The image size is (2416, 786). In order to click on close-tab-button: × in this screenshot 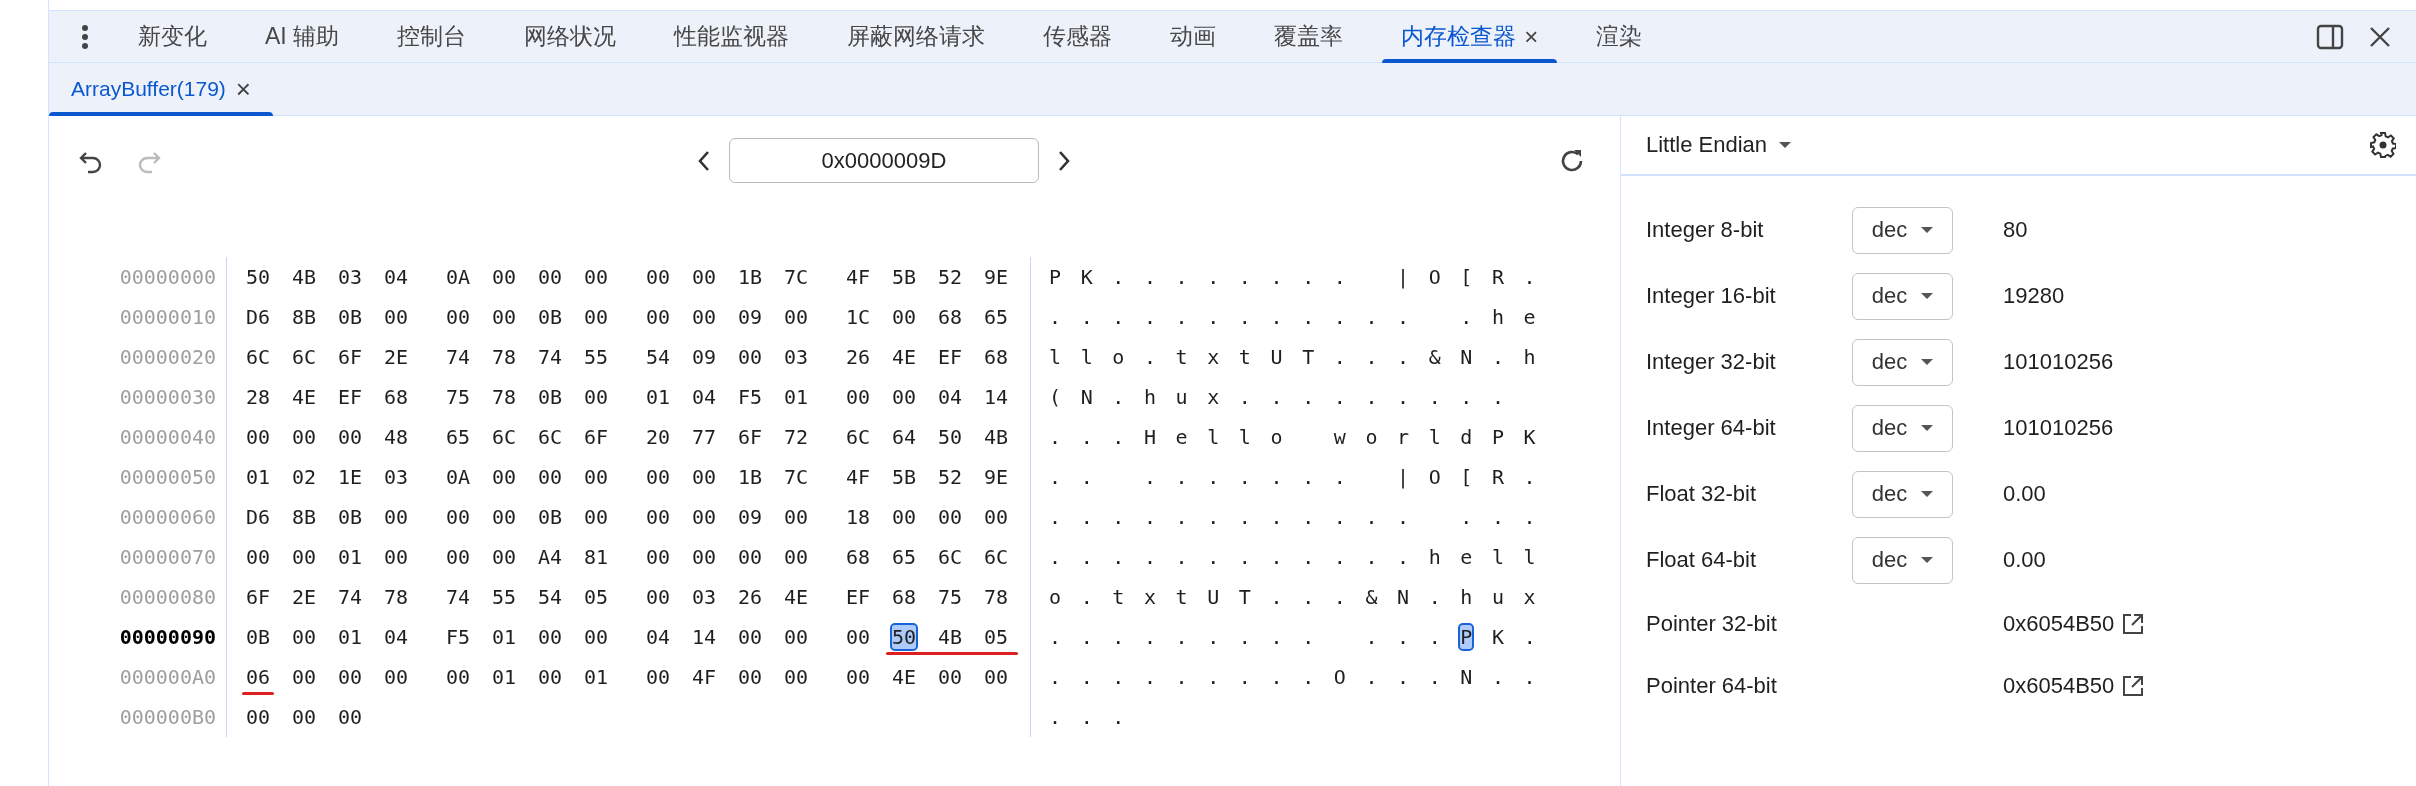, I will do `click(1531, 36)`.